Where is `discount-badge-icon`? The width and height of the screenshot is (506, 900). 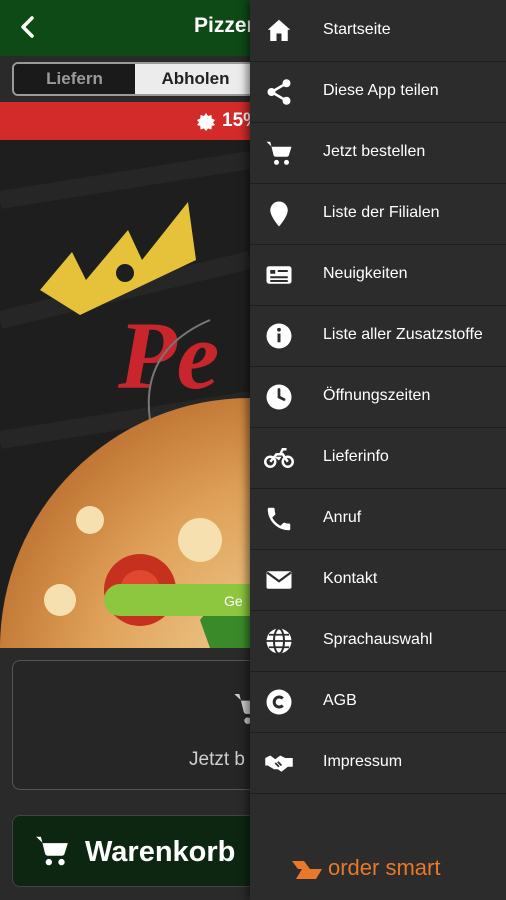
discount-badge-icon is located at coordinates (206, 122).